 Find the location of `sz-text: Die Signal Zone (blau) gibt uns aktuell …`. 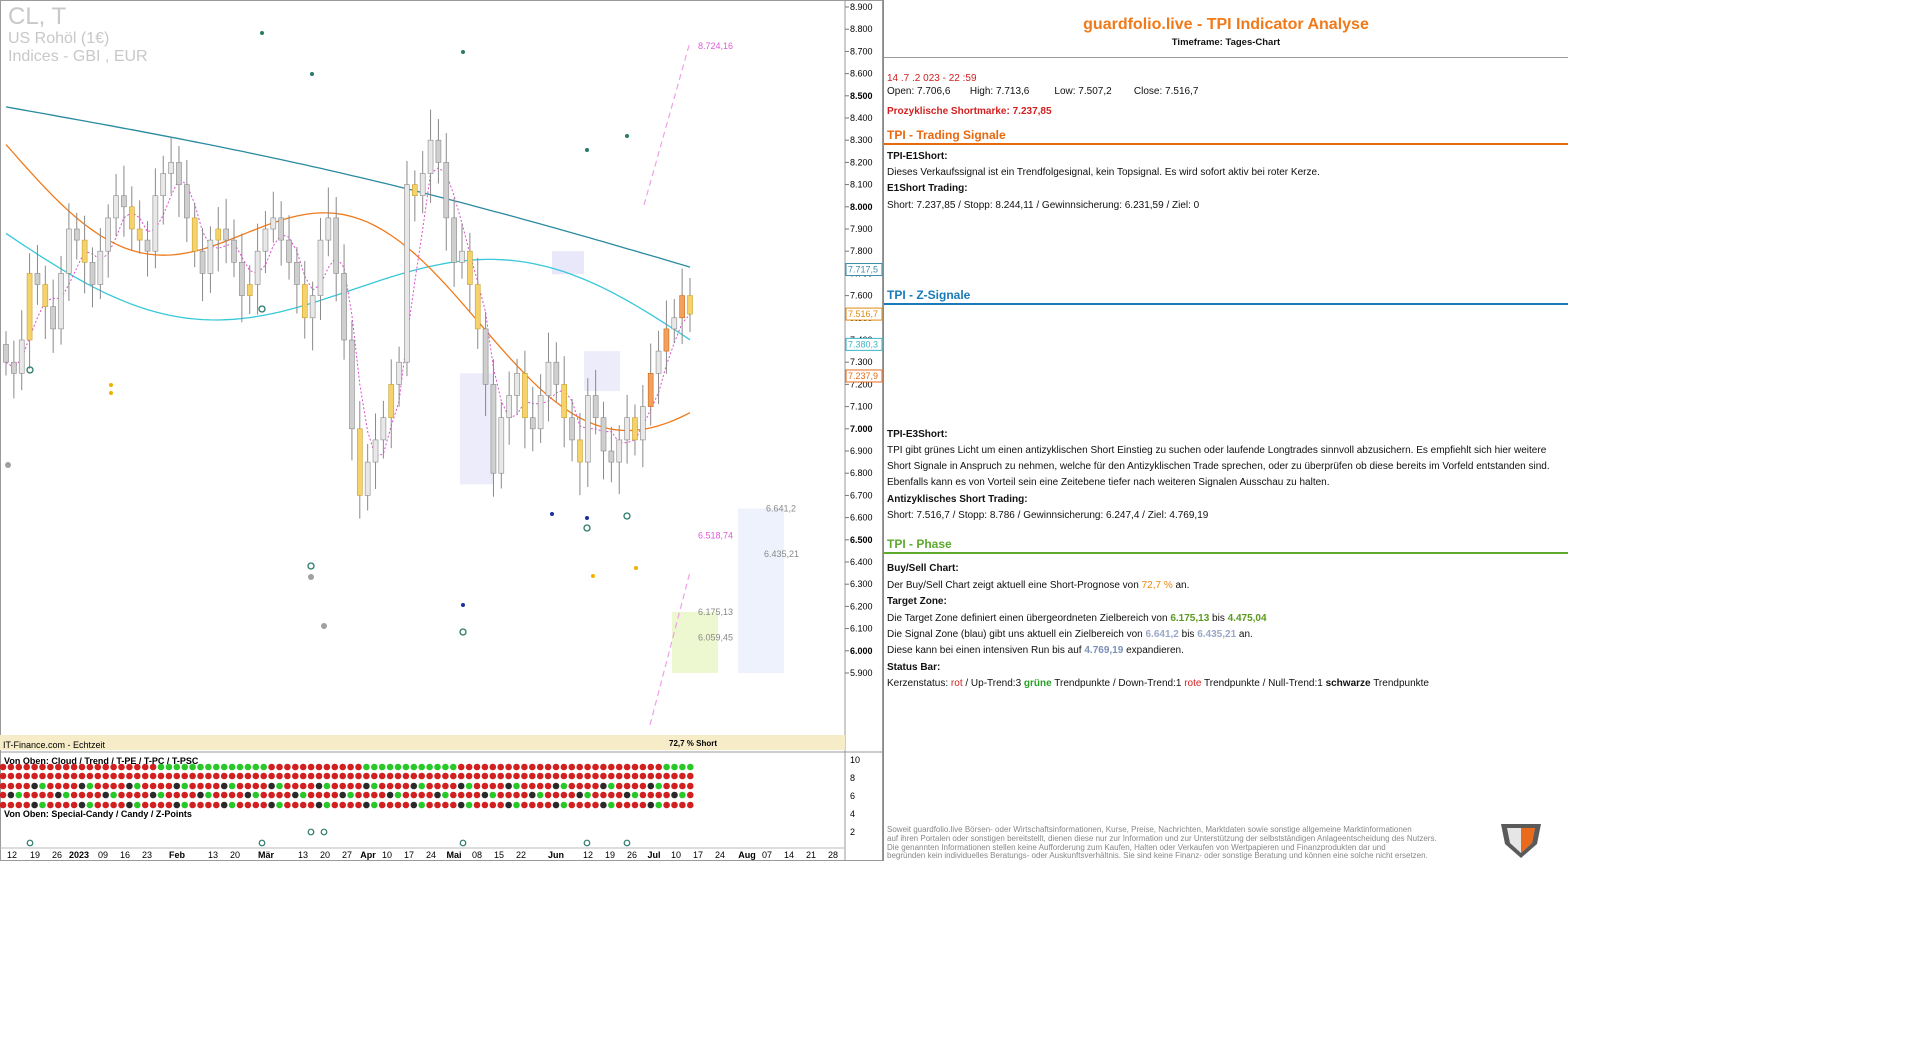

sz-text: Die Signal Zone (blau) gibt uns aktuell … is located at coordinates (1070, 634).